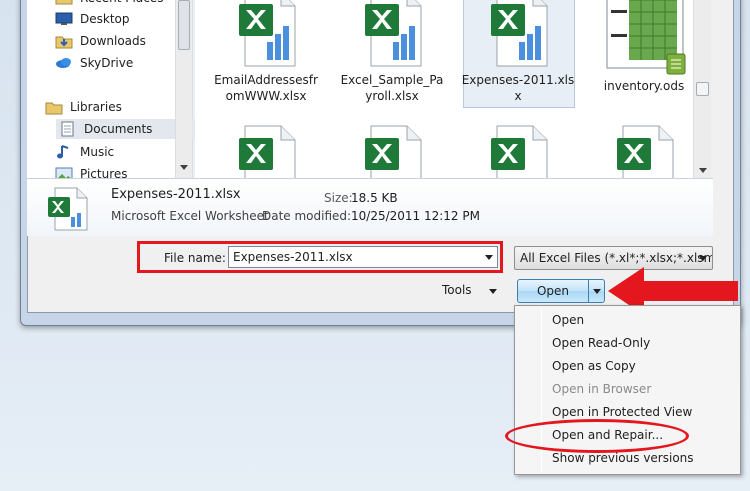 This screenshot has width=750, height=491. Describe the element at coordinates (64, 3) in the screenshot. I see `recent-places-icon` at that location.